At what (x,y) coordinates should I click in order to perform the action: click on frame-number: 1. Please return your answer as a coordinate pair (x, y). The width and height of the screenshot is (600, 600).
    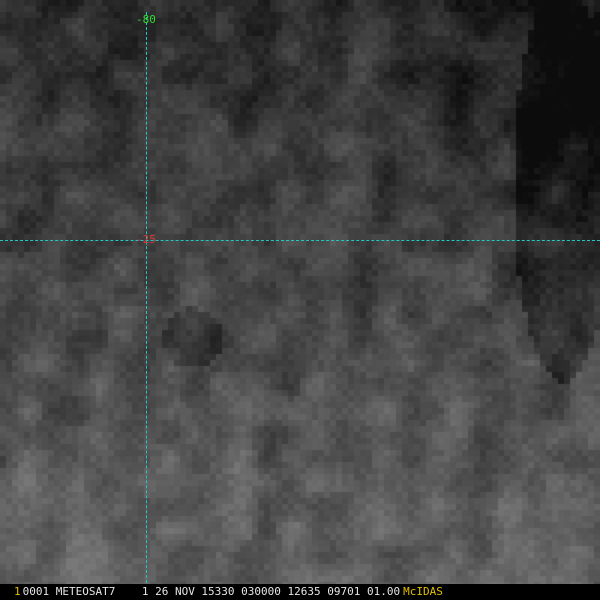
    Looking at the image, I should click on (17, 591).